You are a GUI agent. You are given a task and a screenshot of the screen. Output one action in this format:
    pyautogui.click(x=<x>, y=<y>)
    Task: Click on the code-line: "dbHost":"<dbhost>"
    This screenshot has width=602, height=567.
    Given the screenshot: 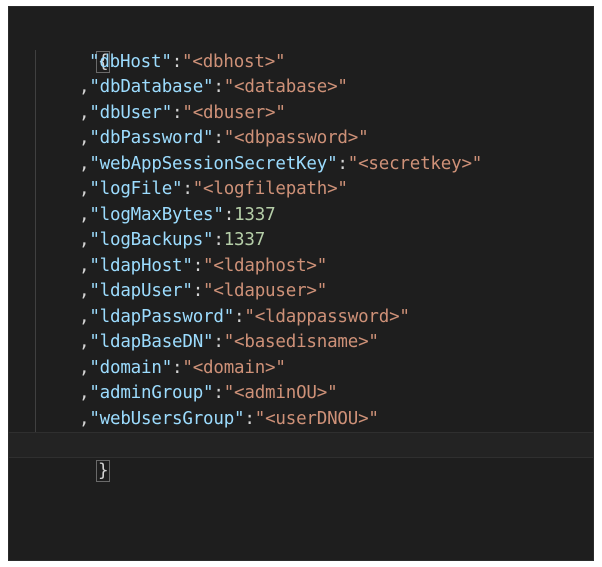 What is the action you would take?
    pyautogui.click(x=301, y=63)
    